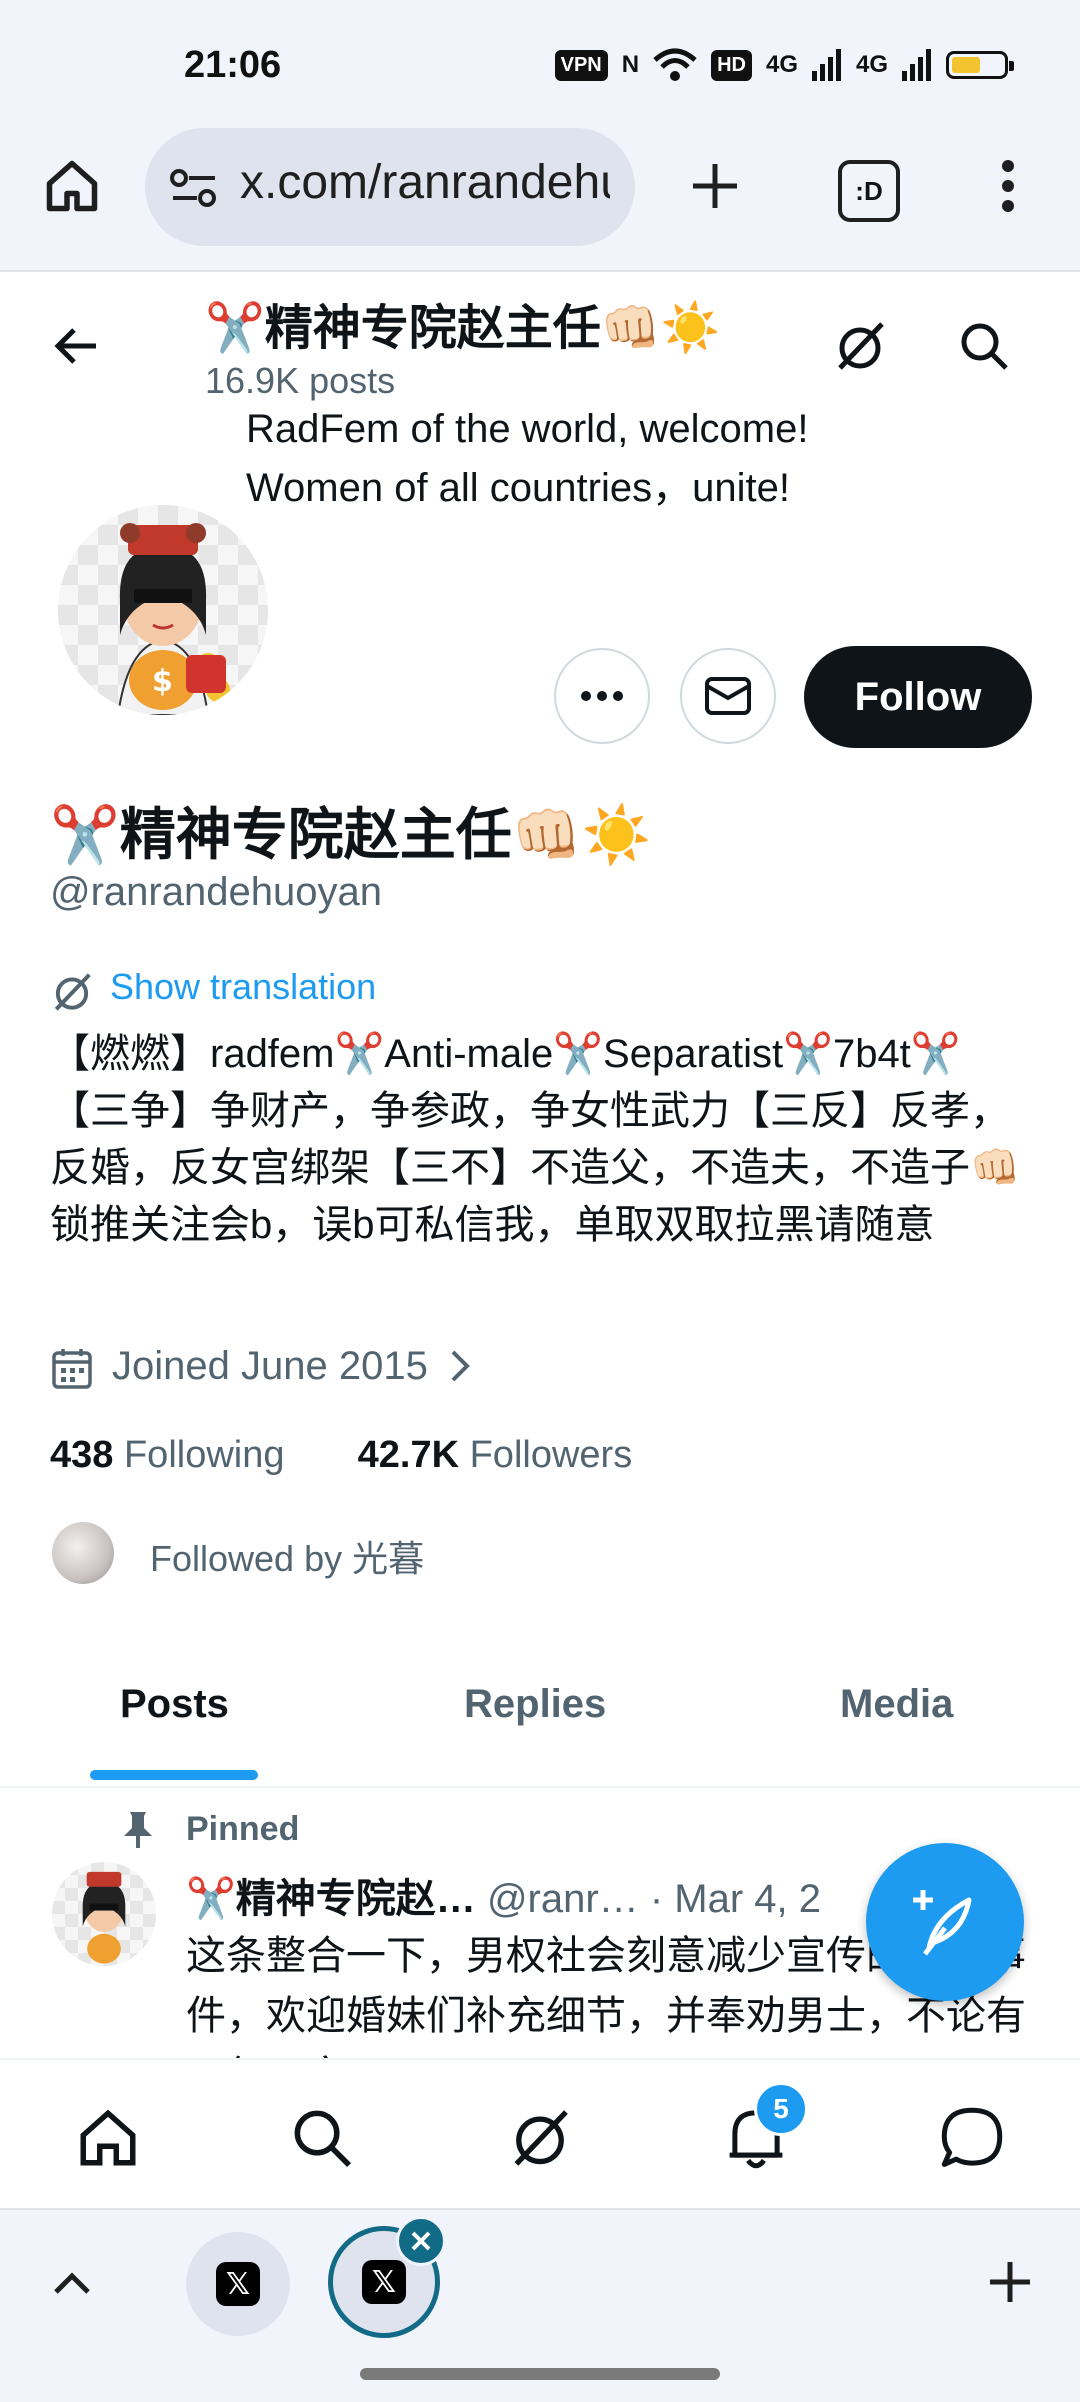 The height and width of the screenshot is (2402, 1080). I want to click on wifi-icon, so click(675, 64).